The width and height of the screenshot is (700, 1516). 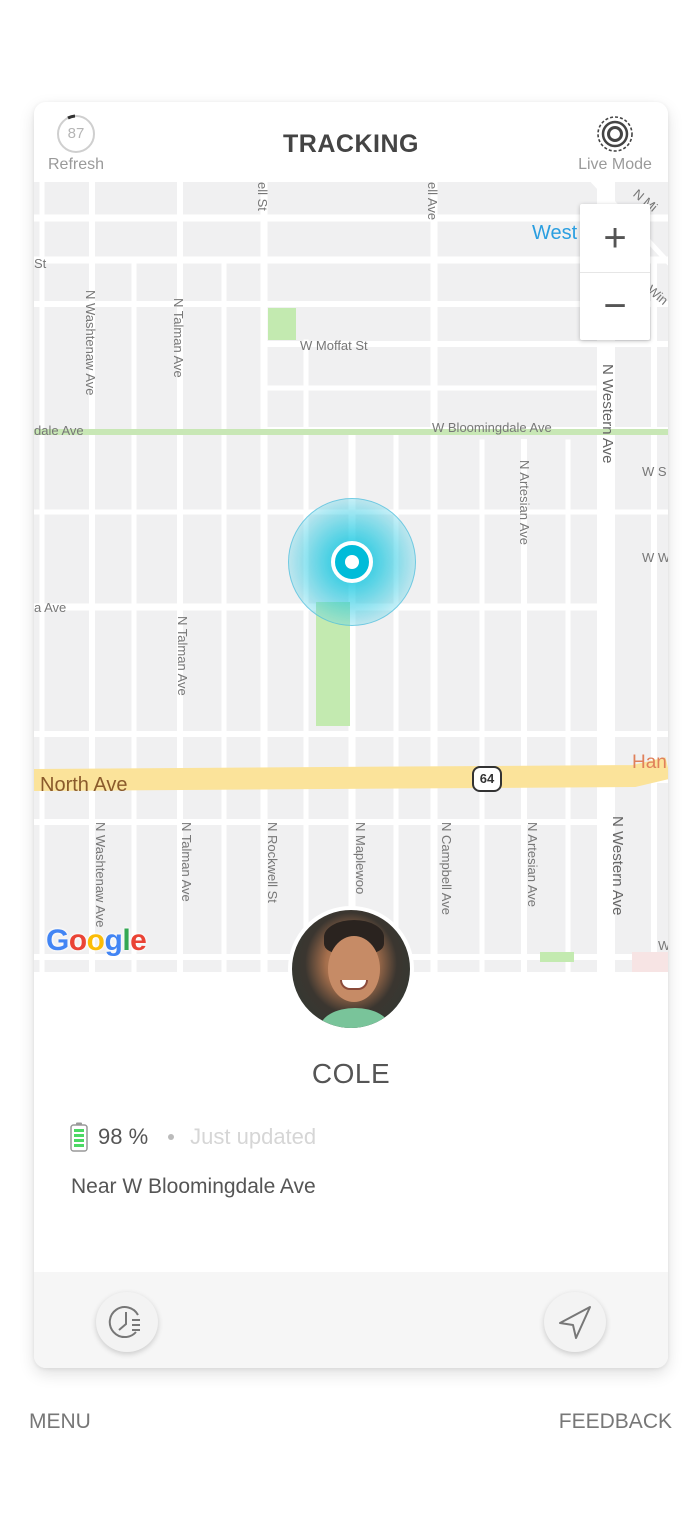 I want to click on map-label: W, so click(x=663, y=945).